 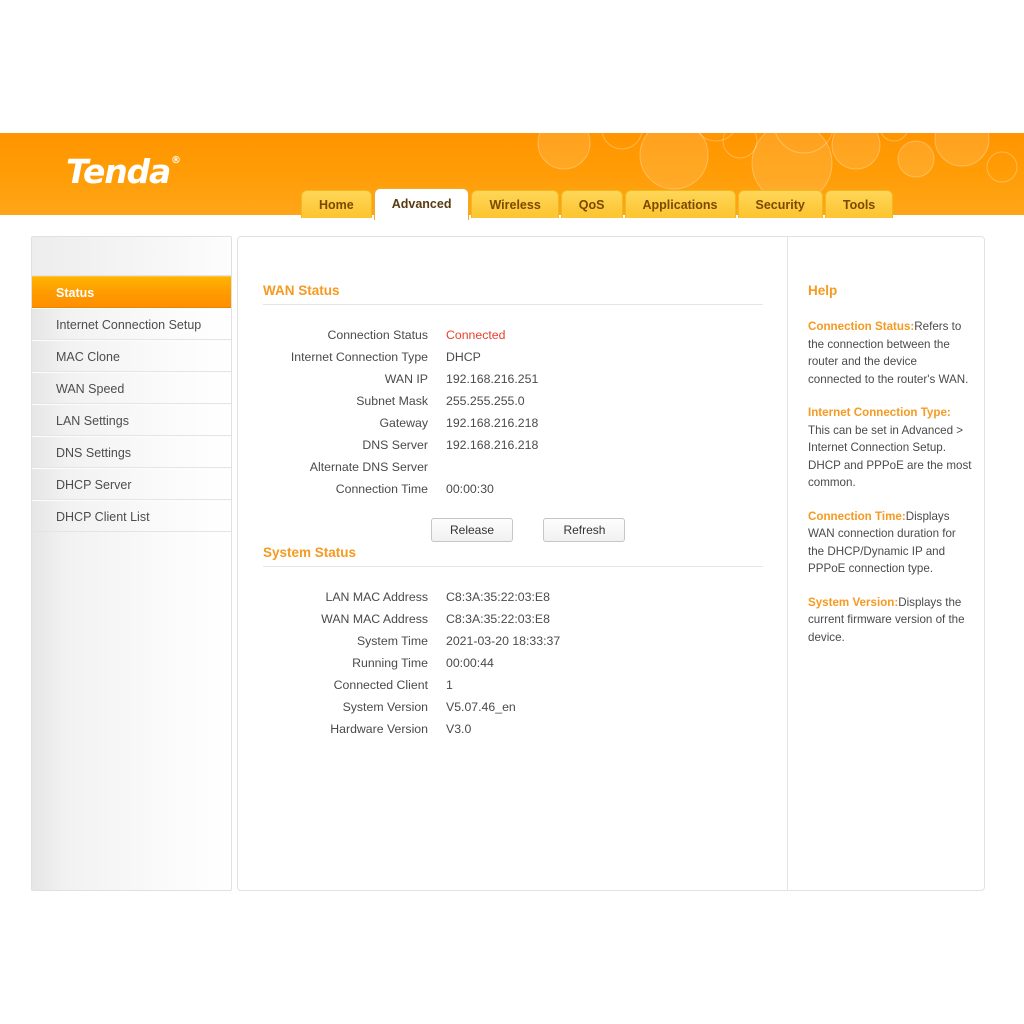 I want to click on field-value-system-time: 2021-03-20 18:33:37, so click(x=503, y=641).